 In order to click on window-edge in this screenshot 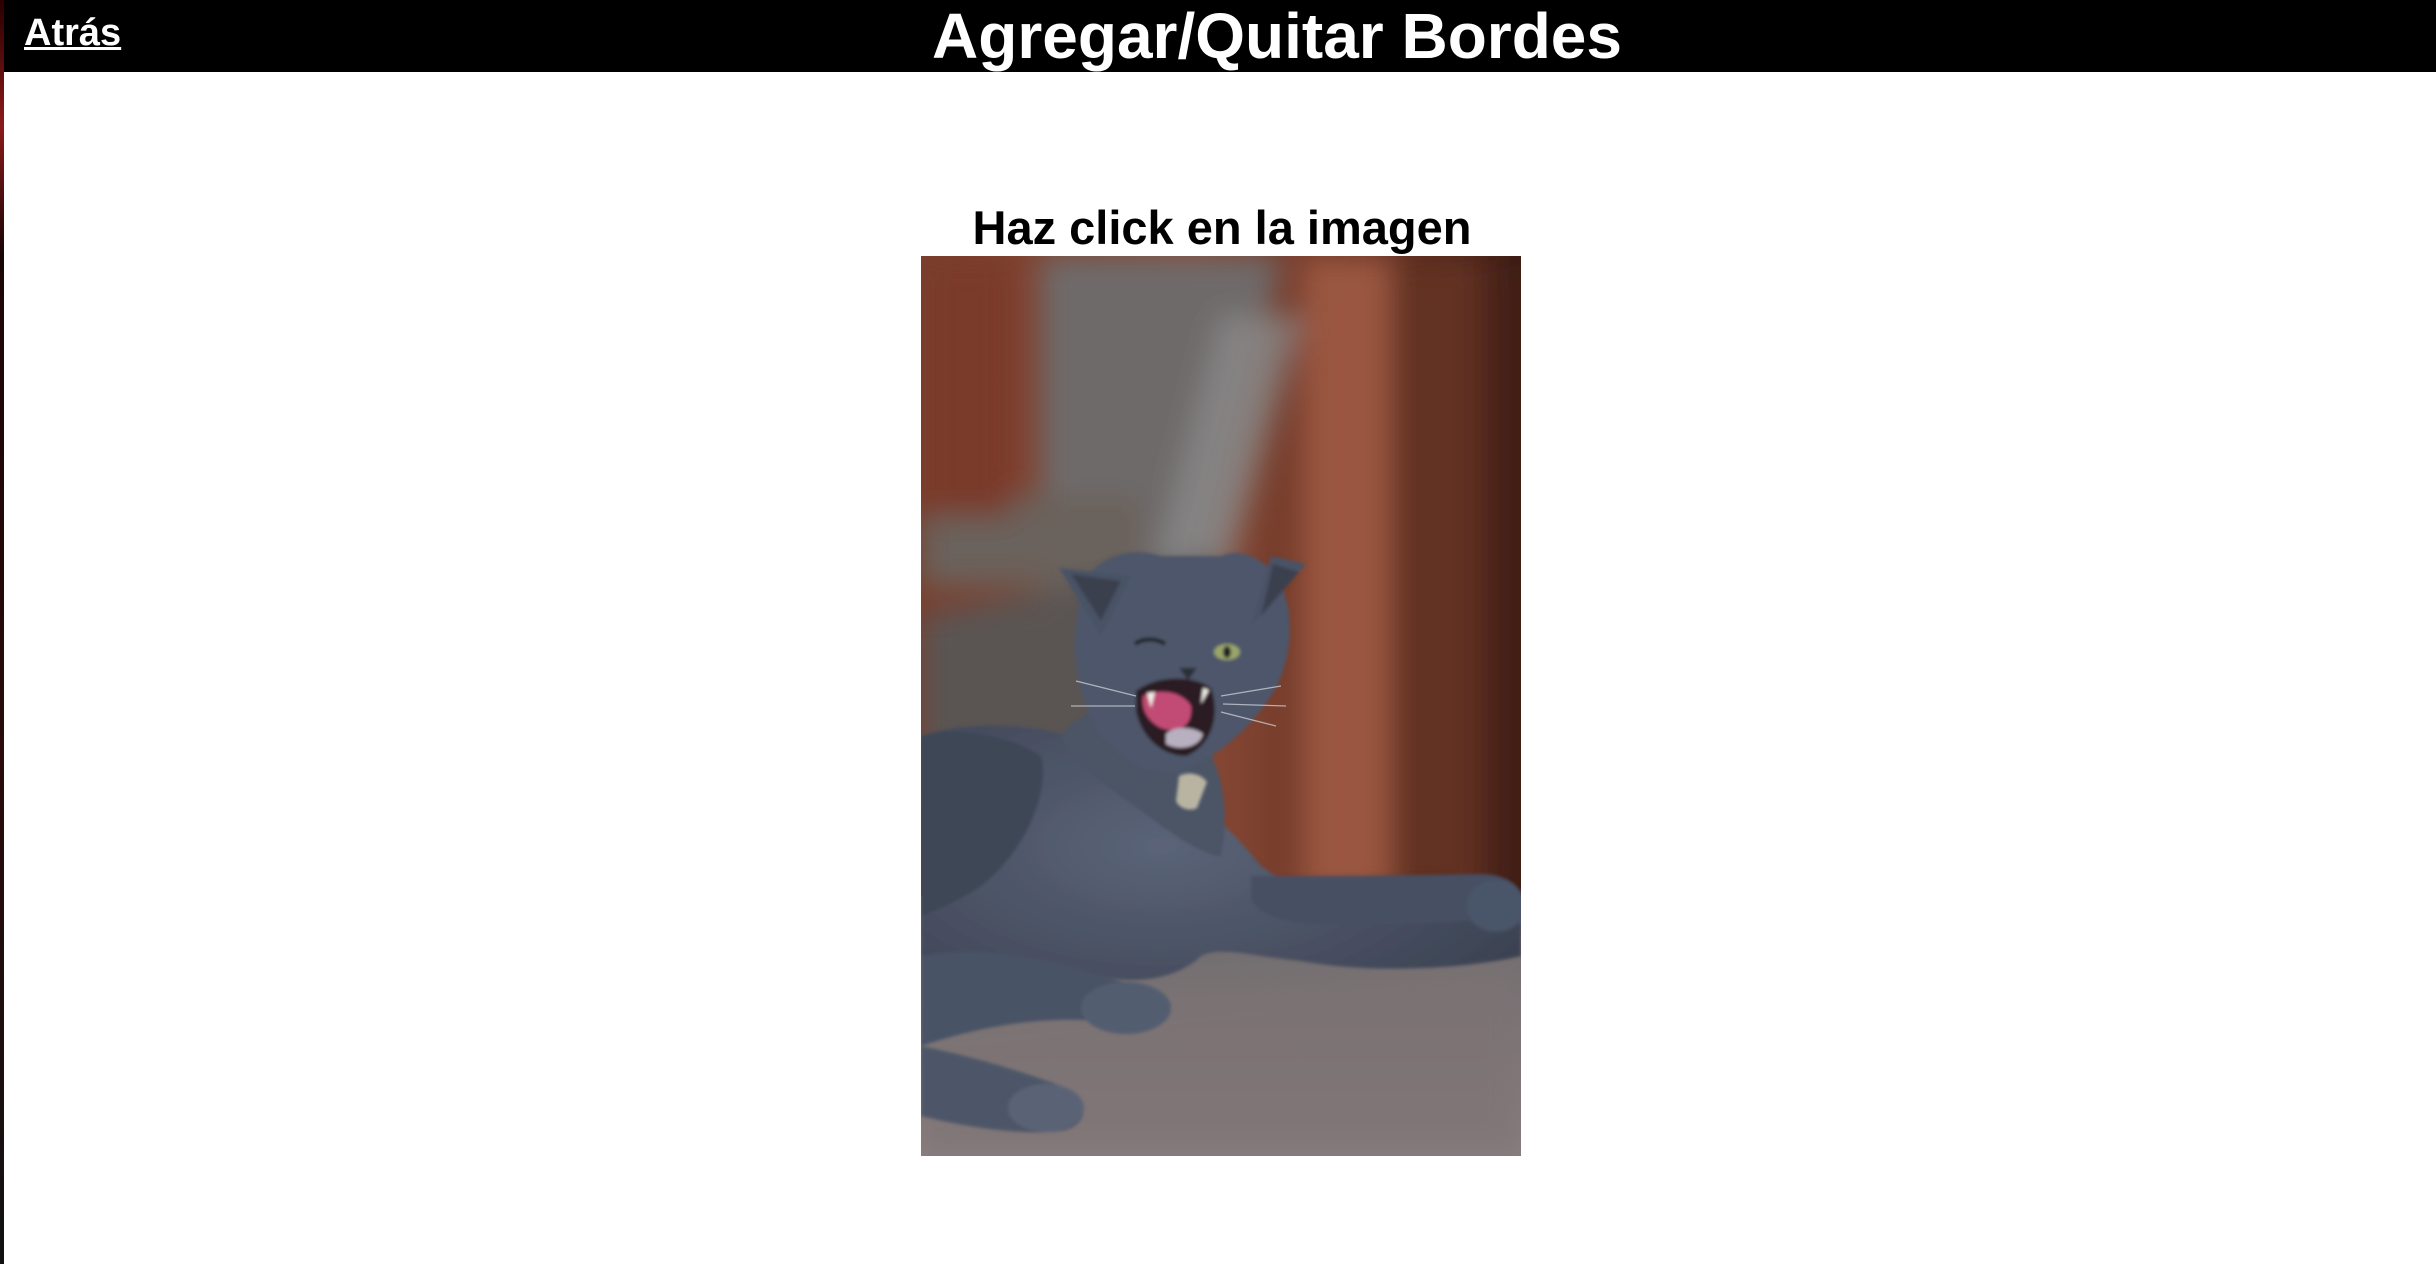, I will do `click(2, 632)`.